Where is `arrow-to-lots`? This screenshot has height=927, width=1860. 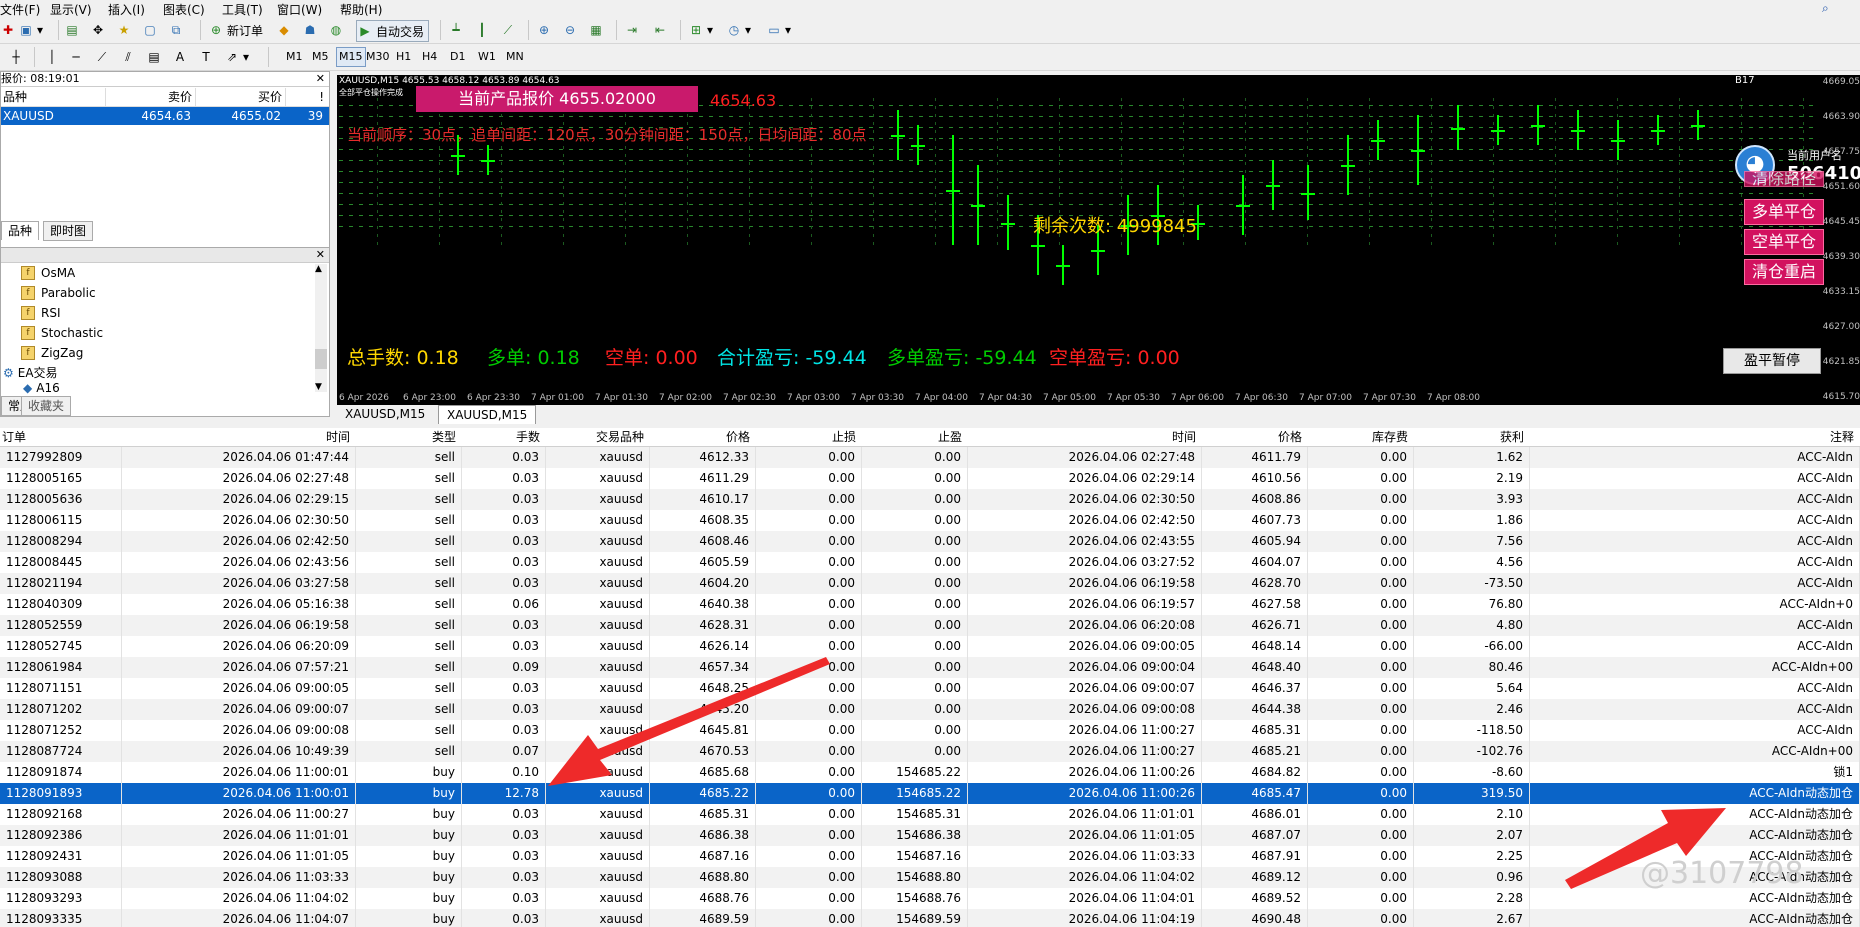 arrow-to-lots is located at coordinates (689, 721).